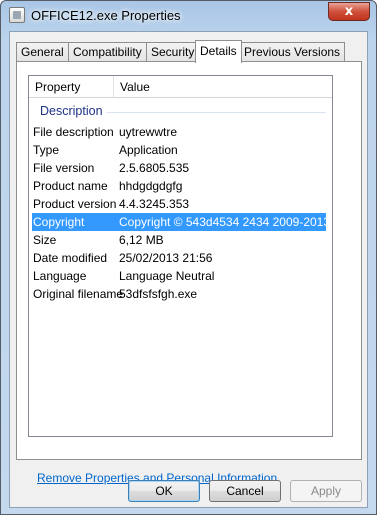 This screenshot has height=515, width=377. What do you see at coordinates (75, 204) in the screenshot?
I see `property-name: Product version` at bounding box center [75, 204].